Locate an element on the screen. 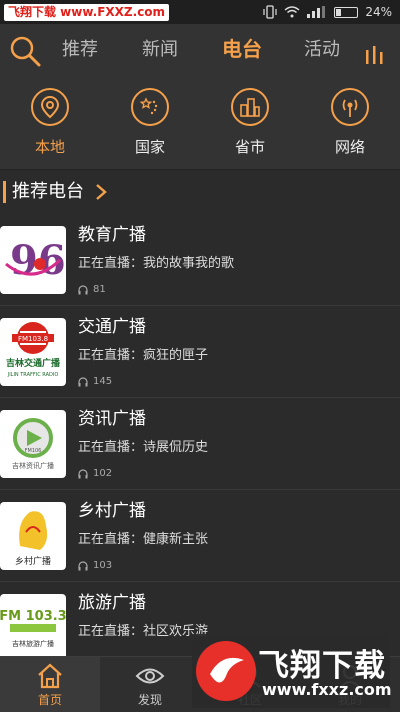  category-label: 网络 is located at coordinates (349, 147).